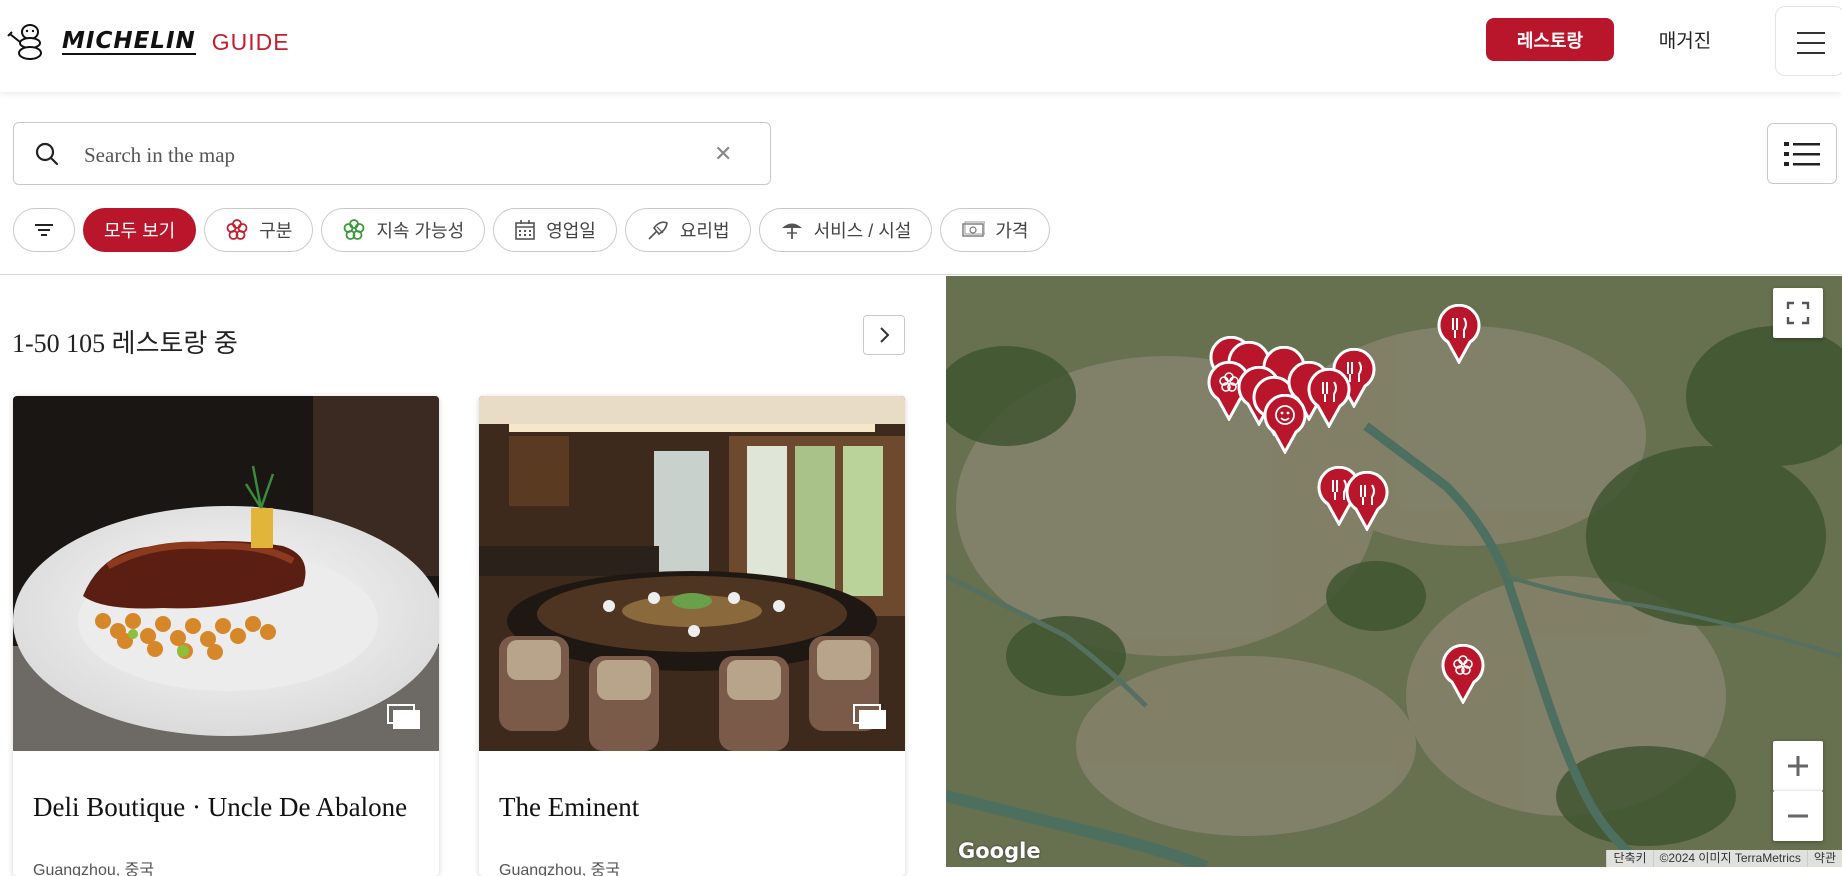  Describe the element at coordinates (1463, 674) in the screenshot. I see `map-pin-michelin-star` at that location.